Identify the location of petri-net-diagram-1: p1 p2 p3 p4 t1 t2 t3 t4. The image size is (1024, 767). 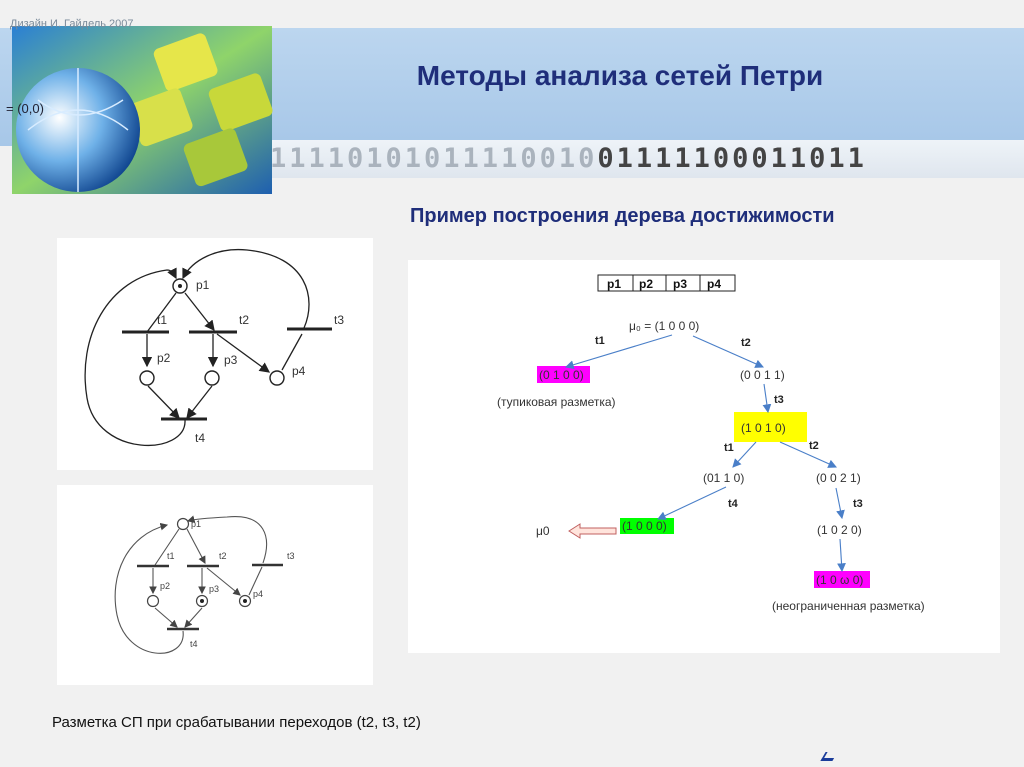
(214, 347).